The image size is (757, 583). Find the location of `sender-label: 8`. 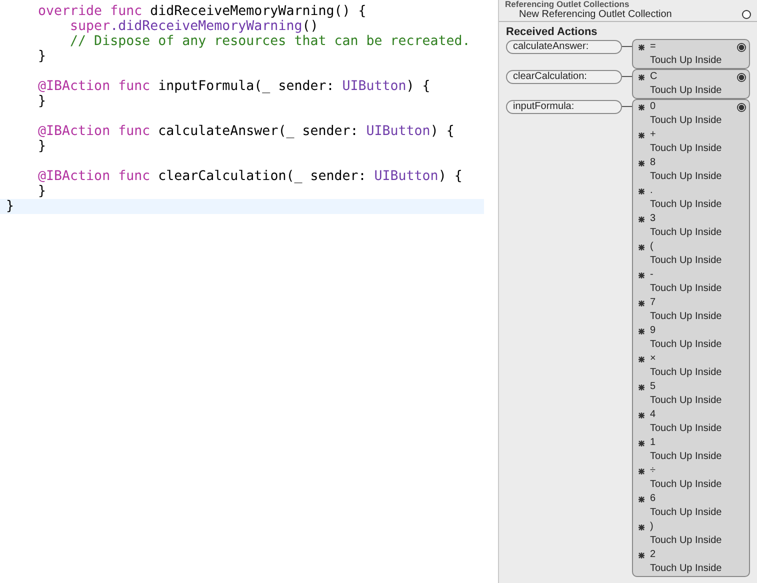

sender-label: 8 is located at coordinates (653, 163).